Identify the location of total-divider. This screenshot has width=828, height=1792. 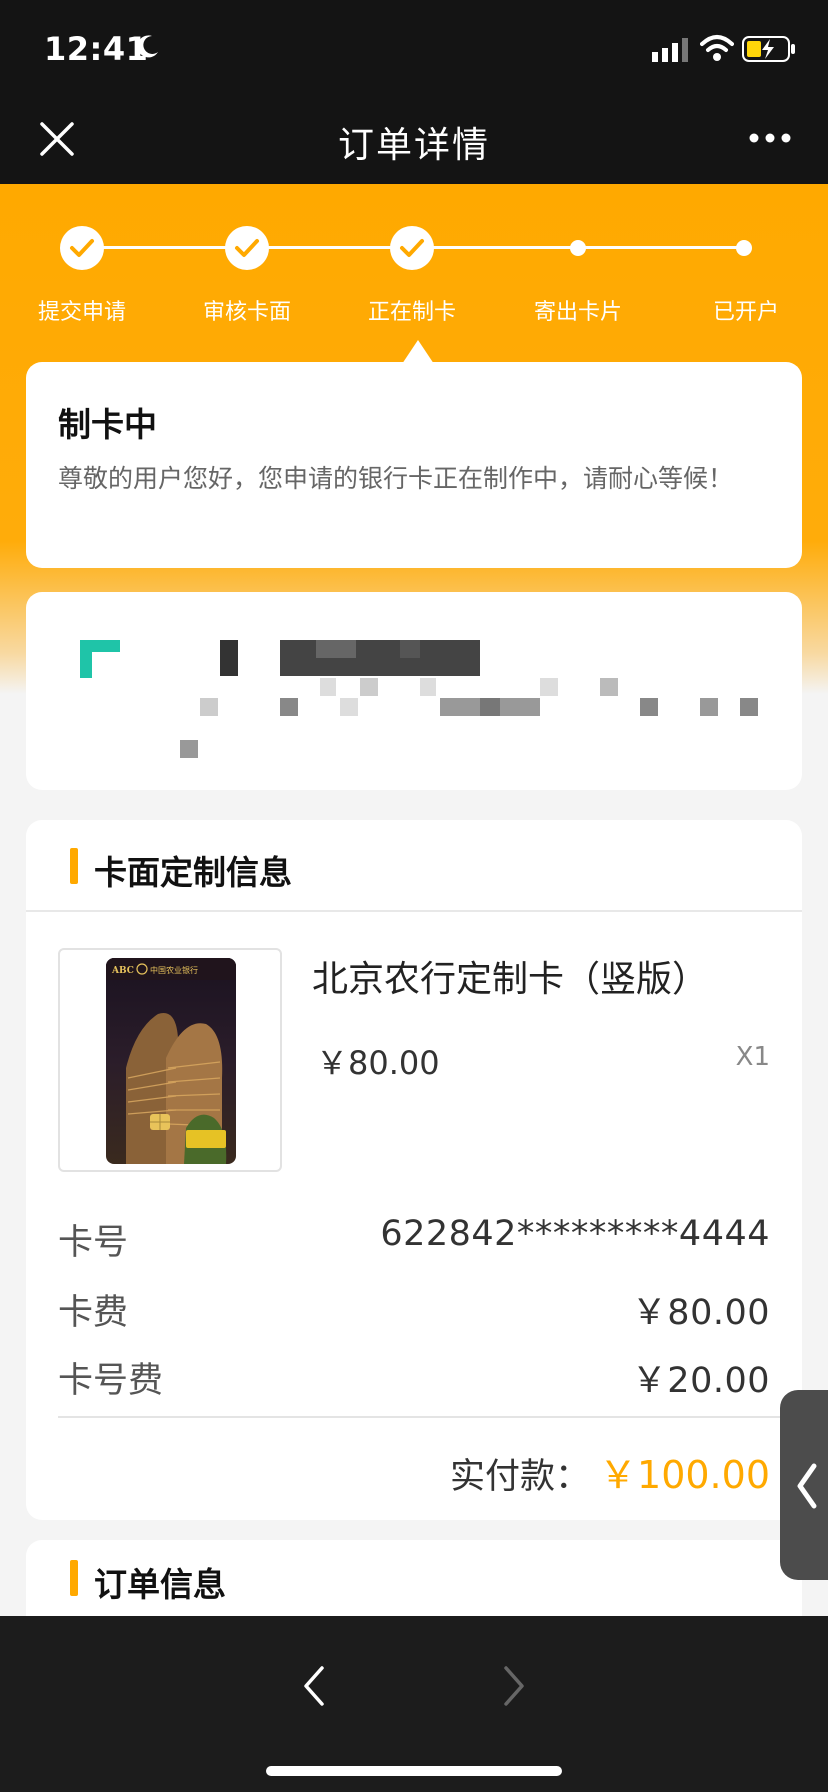
(430, 1417).